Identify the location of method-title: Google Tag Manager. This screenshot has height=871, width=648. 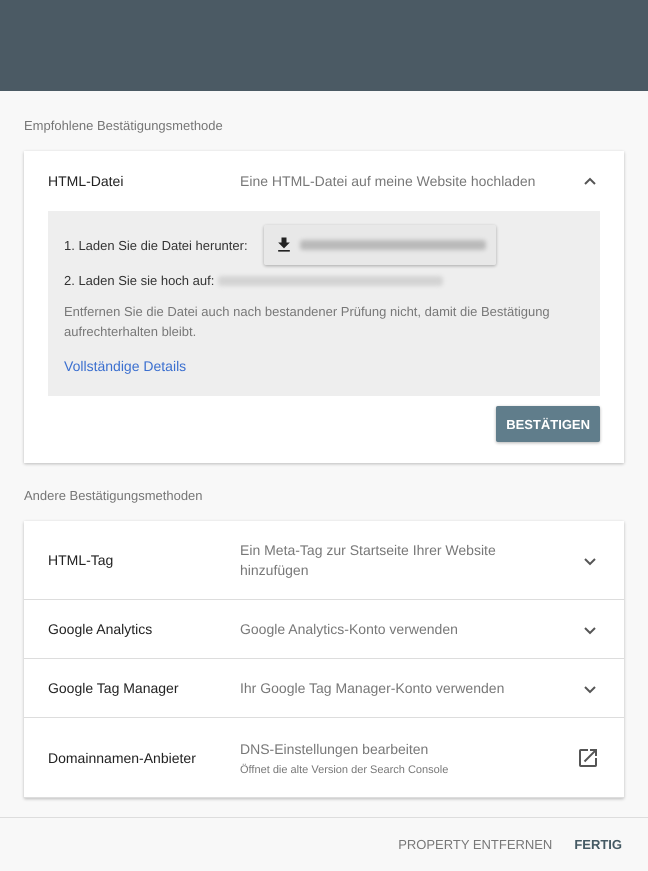
(114, 688).